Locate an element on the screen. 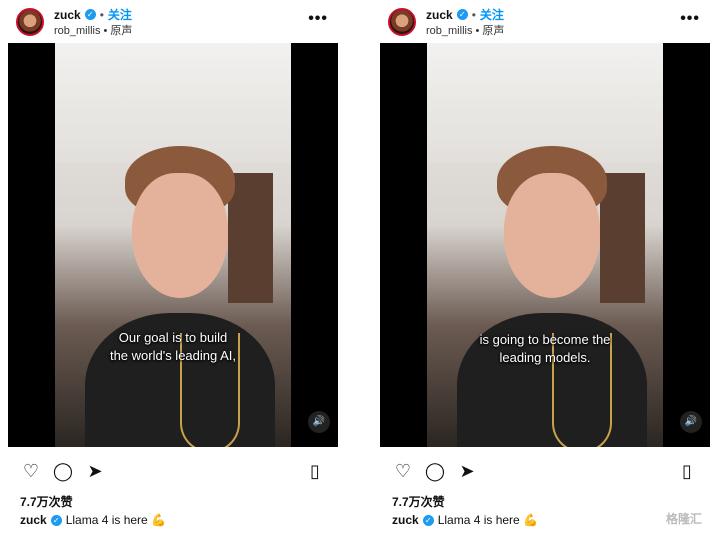 This screenshot has width=720, height=533. watermark: 格隆汇 is located at coordinates (683, 519).